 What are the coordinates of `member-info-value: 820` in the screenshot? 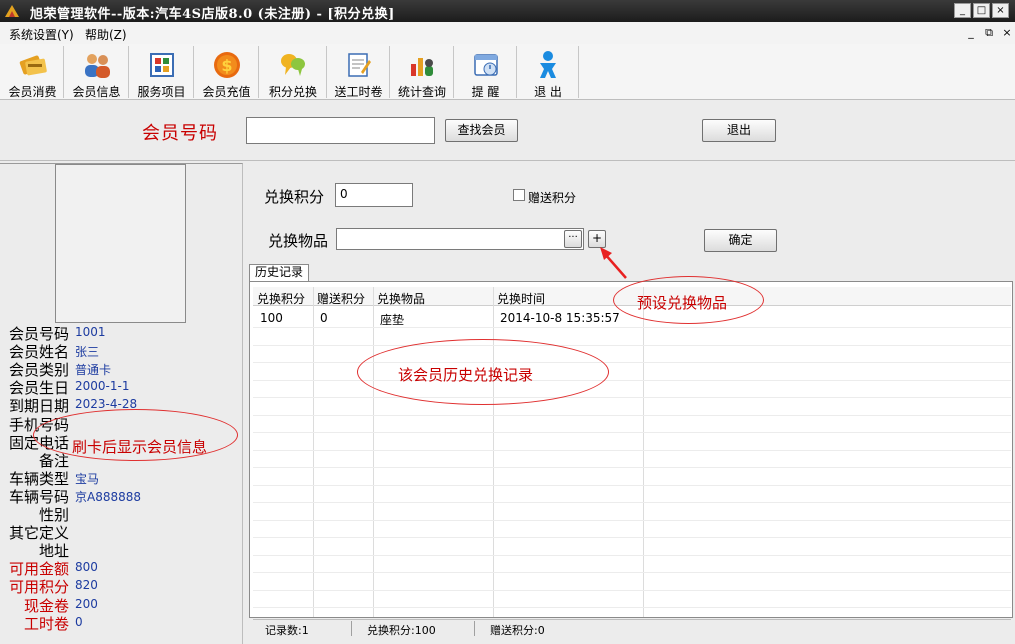 It's located at (86, 585).